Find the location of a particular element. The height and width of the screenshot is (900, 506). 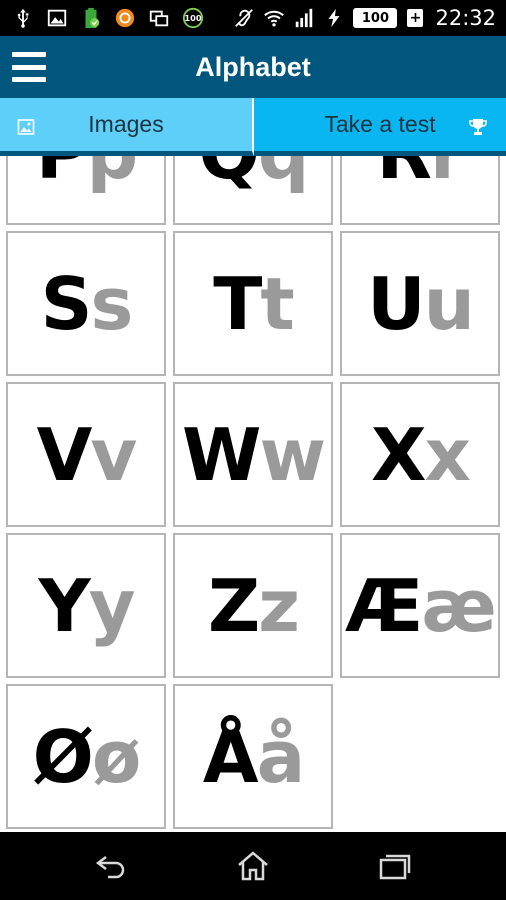

hearing-icon is located at coordinates (244, 18).